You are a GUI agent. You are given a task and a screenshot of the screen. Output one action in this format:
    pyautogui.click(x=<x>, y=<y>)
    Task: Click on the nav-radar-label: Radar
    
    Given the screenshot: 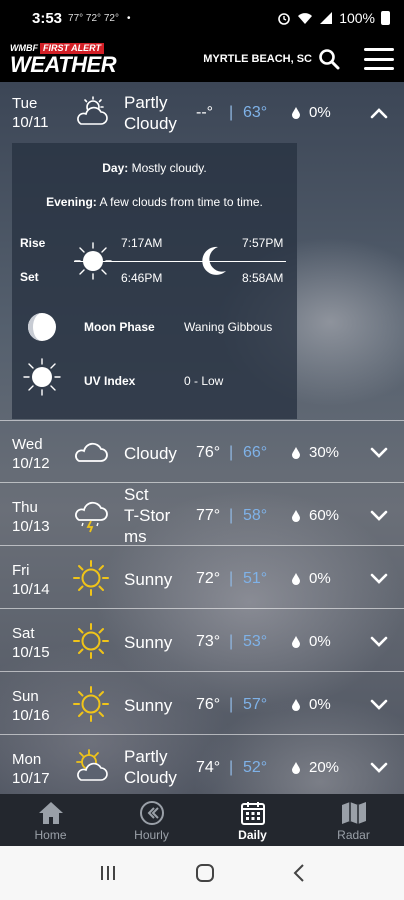 What is the action you would take?
    pyautogui.click(x=353, y=835)
    